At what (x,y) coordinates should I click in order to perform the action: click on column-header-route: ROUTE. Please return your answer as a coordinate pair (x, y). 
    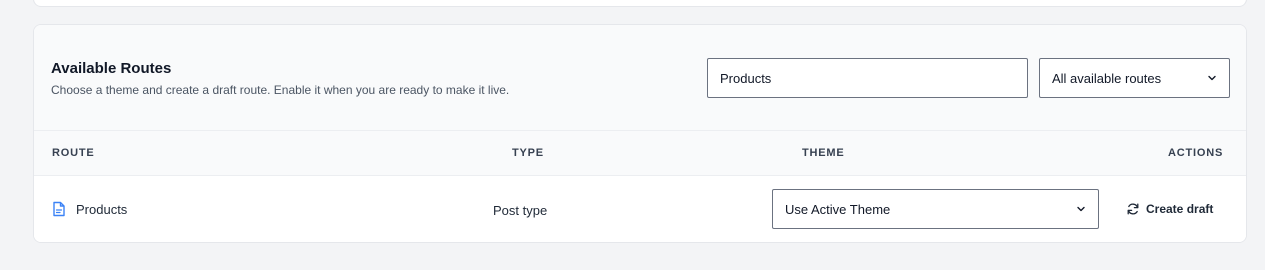
    Looking at the image, I should click on (73, 153).